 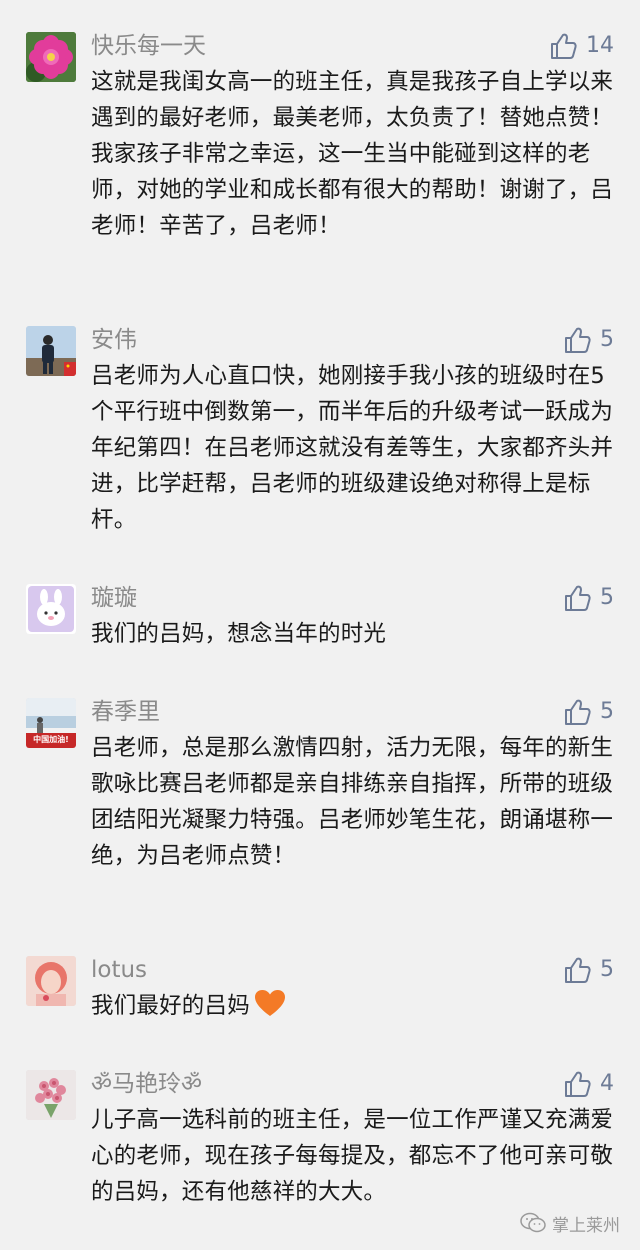 What do you see at coordinates (170, 1006) in the screenshot?
I see `comment-text-content: 我们最好的吕妈` at bounding box center [170, 1006].